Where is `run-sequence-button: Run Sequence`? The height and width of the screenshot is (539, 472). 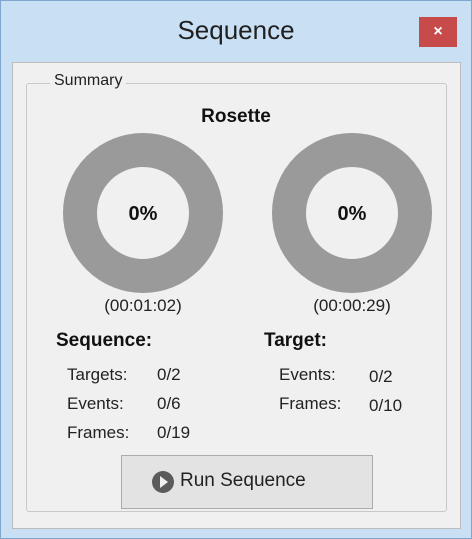 run-sequence-button: Run Sequence is located at coordinates (247, 482).